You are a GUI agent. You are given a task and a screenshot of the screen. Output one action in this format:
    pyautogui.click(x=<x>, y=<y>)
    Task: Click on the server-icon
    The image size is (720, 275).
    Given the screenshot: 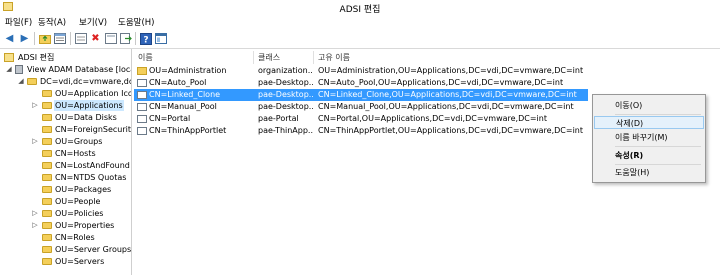 What is the action you would take?
    pyautogui.click(x=19, y=69)
    